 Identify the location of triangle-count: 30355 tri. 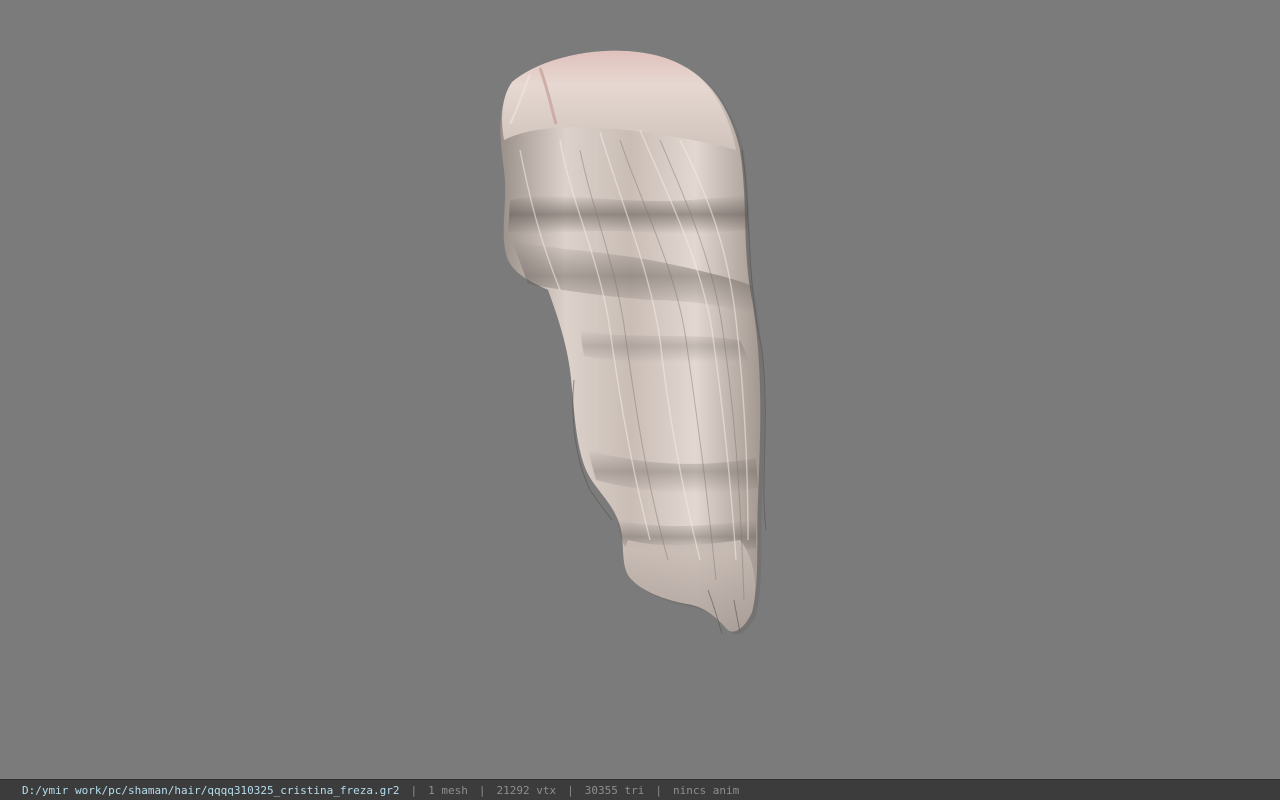
(614, 790).